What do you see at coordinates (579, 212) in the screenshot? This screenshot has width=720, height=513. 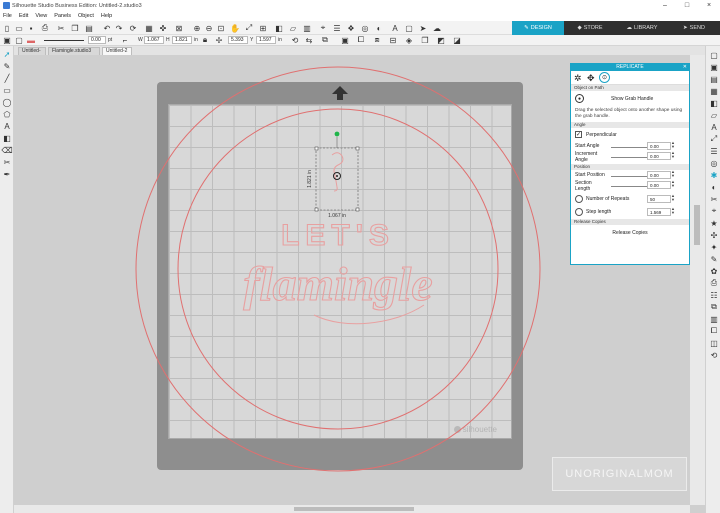 I see `step-length-radio` at bounding box center [579, 212].